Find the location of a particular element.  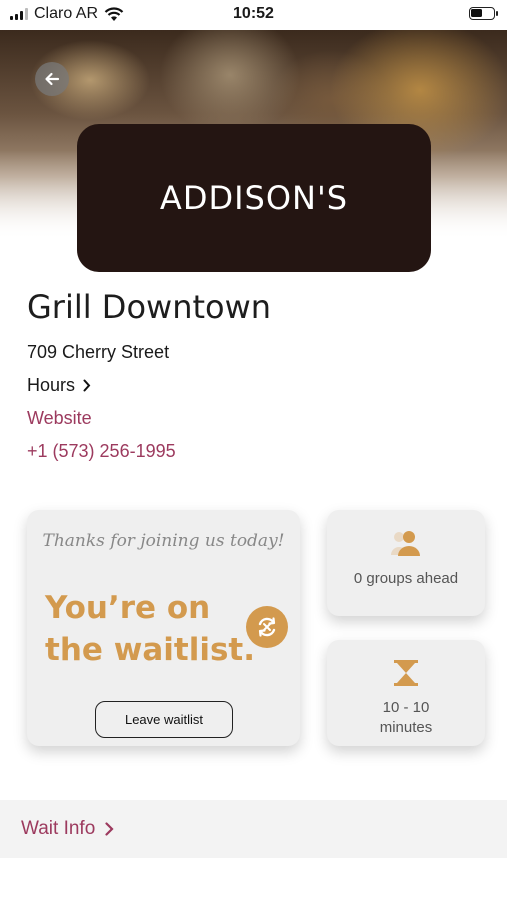

refresh-icon is located at coordinates (267, 627).